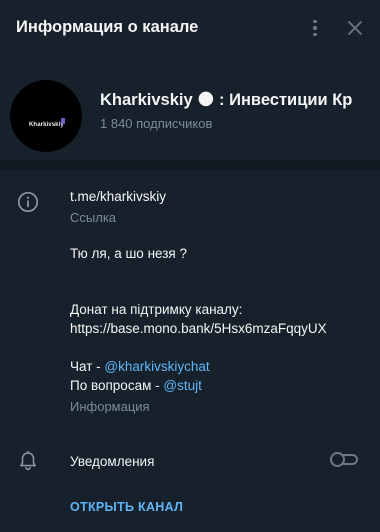 The image size is (380, 532). I want to click on subscriber-count: 1 840 подписчиков, so click(156, 123).